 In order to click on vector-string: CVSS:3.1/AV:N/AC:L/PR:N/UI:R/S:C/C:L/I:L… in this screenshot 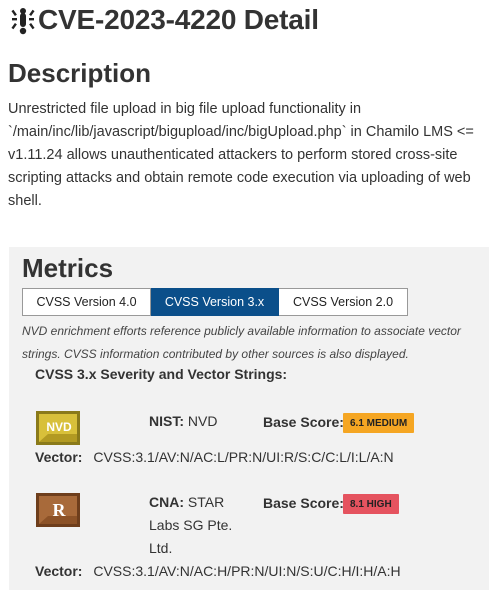, I will do `click(243, 457)`.